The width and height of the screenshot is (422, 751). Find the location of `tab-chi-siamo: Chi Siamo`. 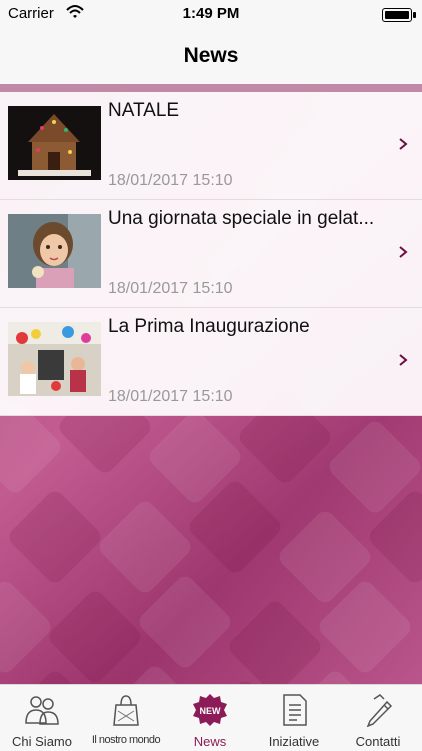

tab-chi-siamo: Chi Siamo is located at coordinates (42, 718).